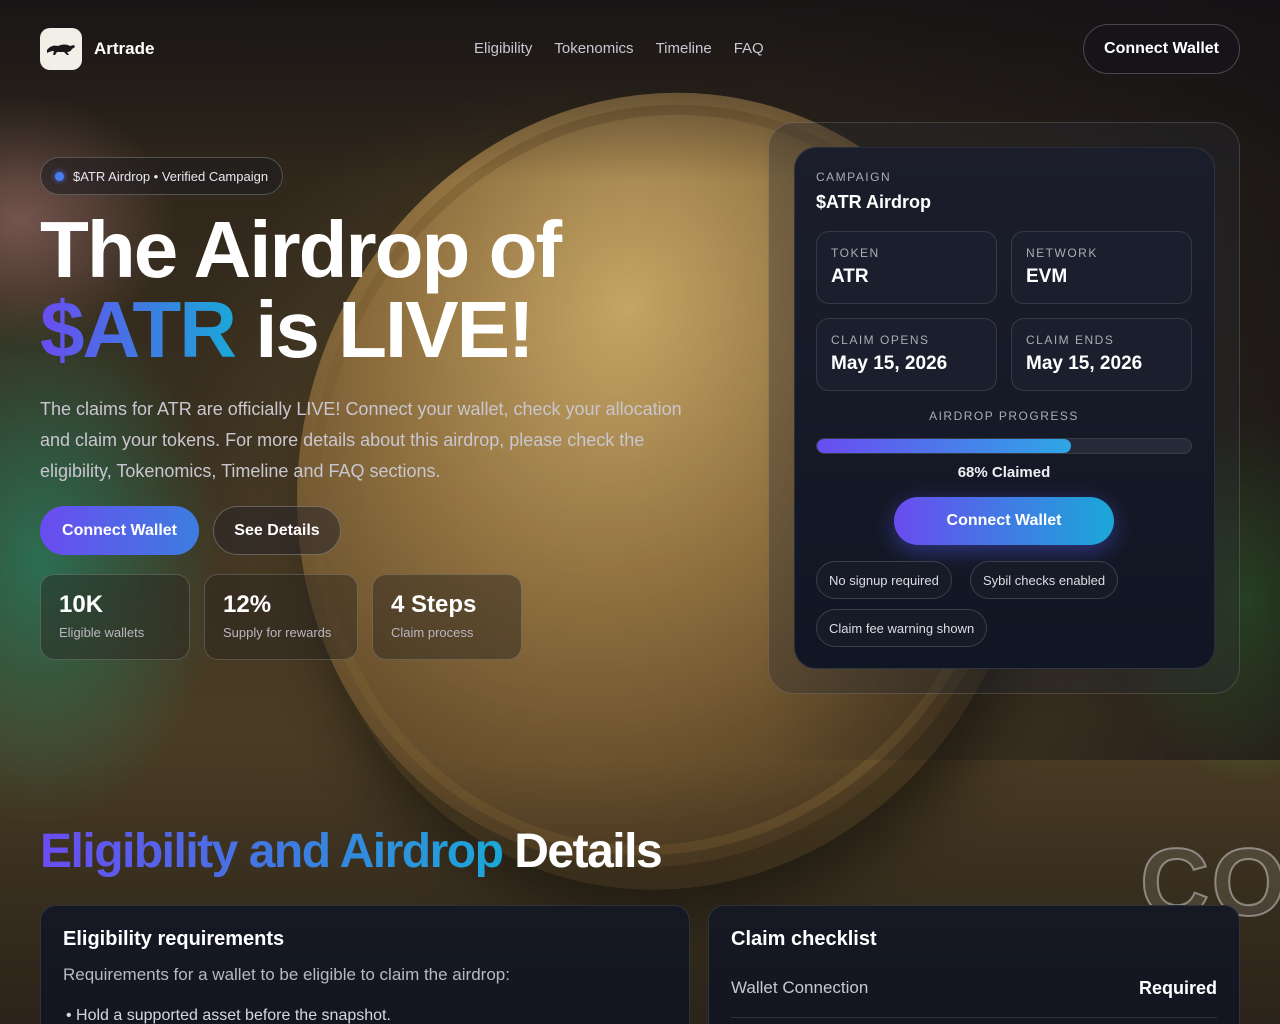 The image size is (1280, 1024). Describe the element at coordinates (1070, 340) in the screenshot. I see `claim-ends-label: CLAIM ENDS` at that location.